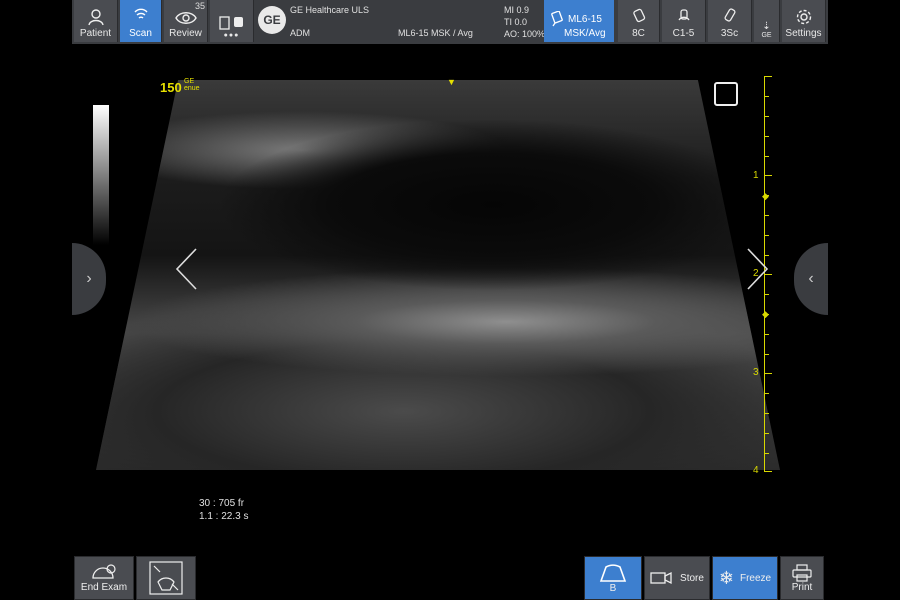 The width and height of the screenshot is (900, 600). I want to click on probe-c1-5-button: C1-5, so click(684, 21).